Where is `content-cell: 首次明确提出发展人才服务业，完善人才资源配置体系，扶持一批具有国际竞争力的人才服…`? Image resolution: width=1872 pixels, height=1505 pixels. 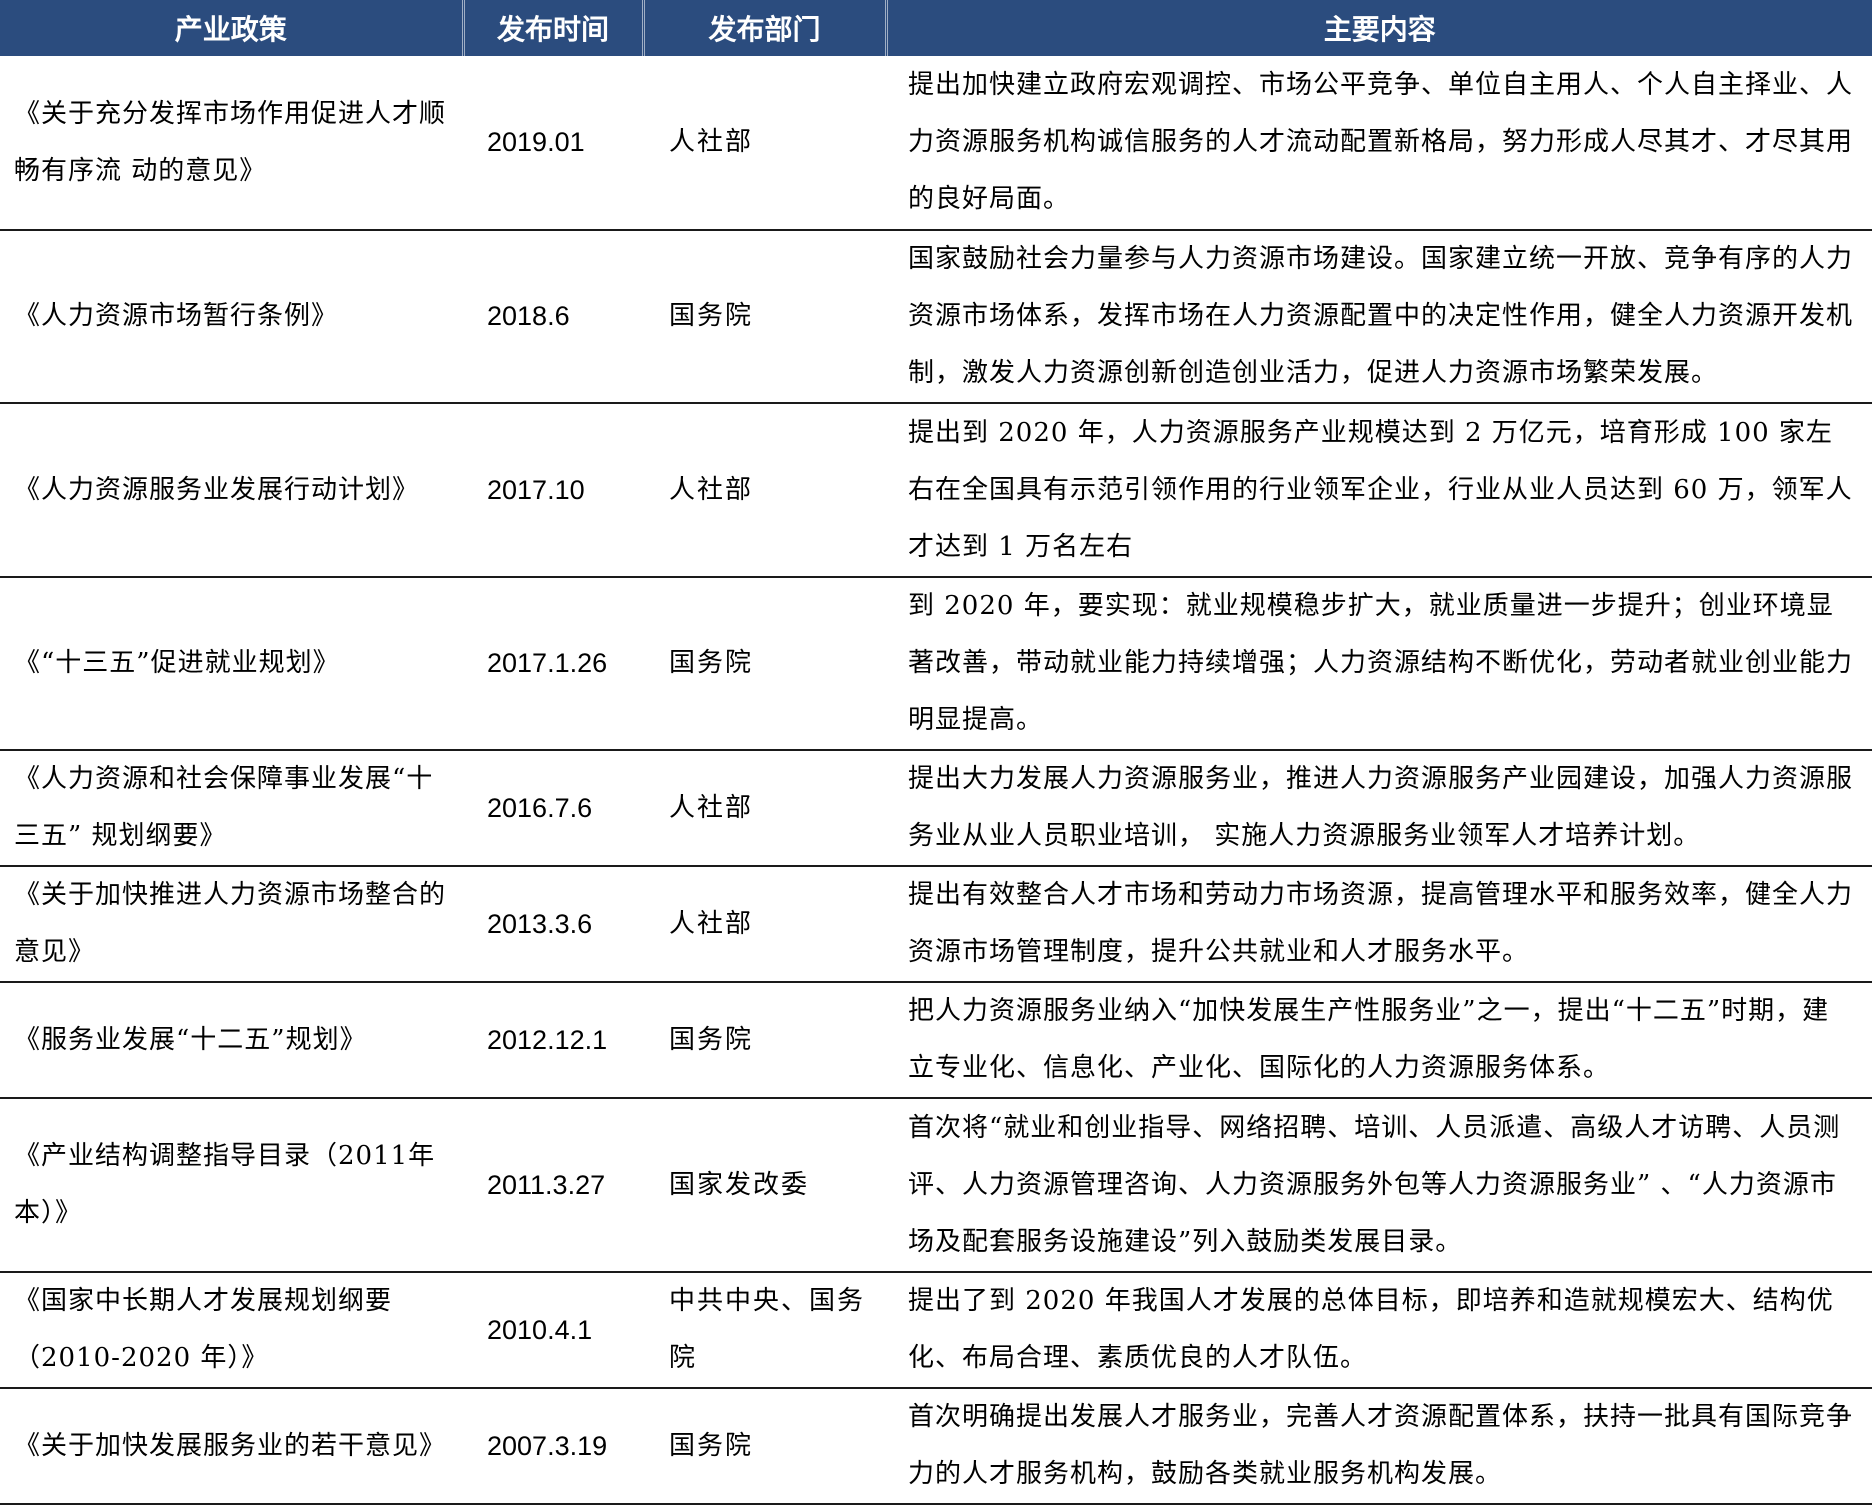
content-cell: 首次明确提出发展人才服务业，完善人才资源配置体系，扶持一批具有国际竞争力的人才服… is located at coordinates (1379, 1446).